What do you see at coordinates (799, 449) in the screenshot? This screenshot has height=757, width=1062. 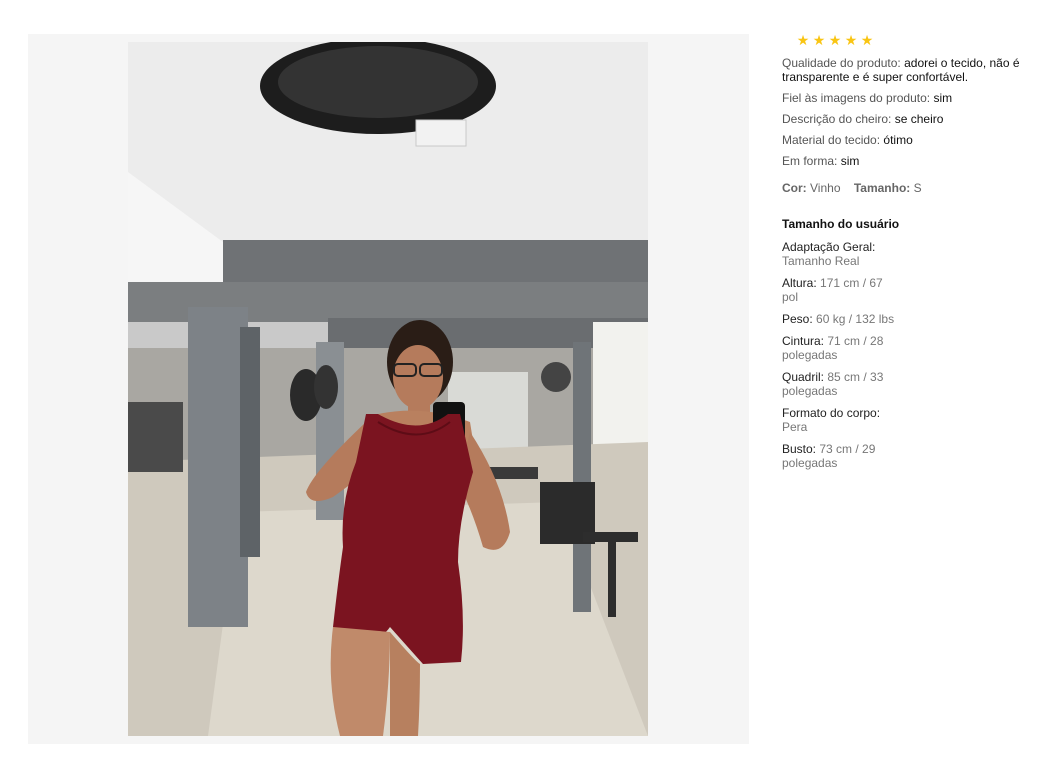 I see `bust-label: Busto:` at bounding box center [799, 449].